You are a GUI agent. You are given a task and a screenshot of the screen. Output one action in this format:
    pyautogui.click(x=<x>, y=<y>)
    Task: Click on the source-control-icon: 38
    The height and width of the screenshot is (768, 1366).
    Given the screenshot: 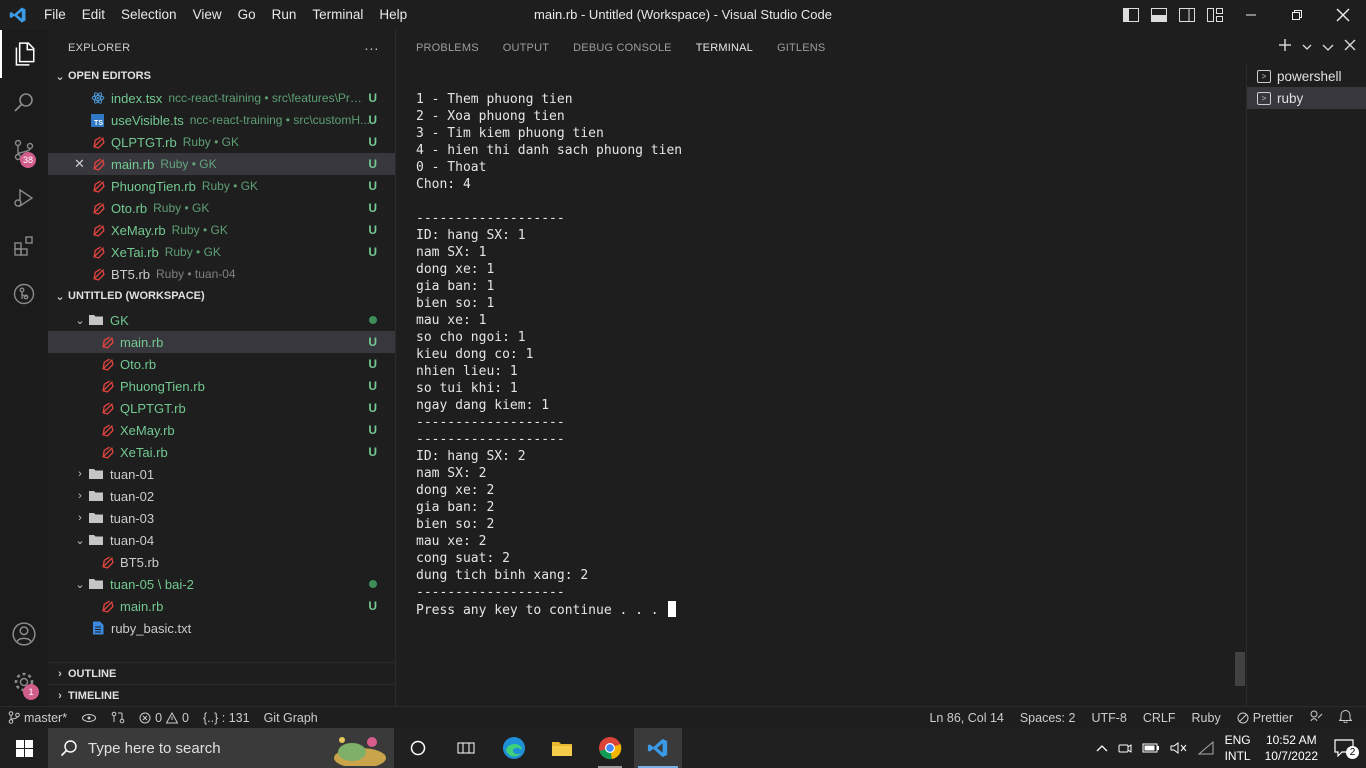 What is the action you would take?
    pyautogui.click(x=24, y=150)
    